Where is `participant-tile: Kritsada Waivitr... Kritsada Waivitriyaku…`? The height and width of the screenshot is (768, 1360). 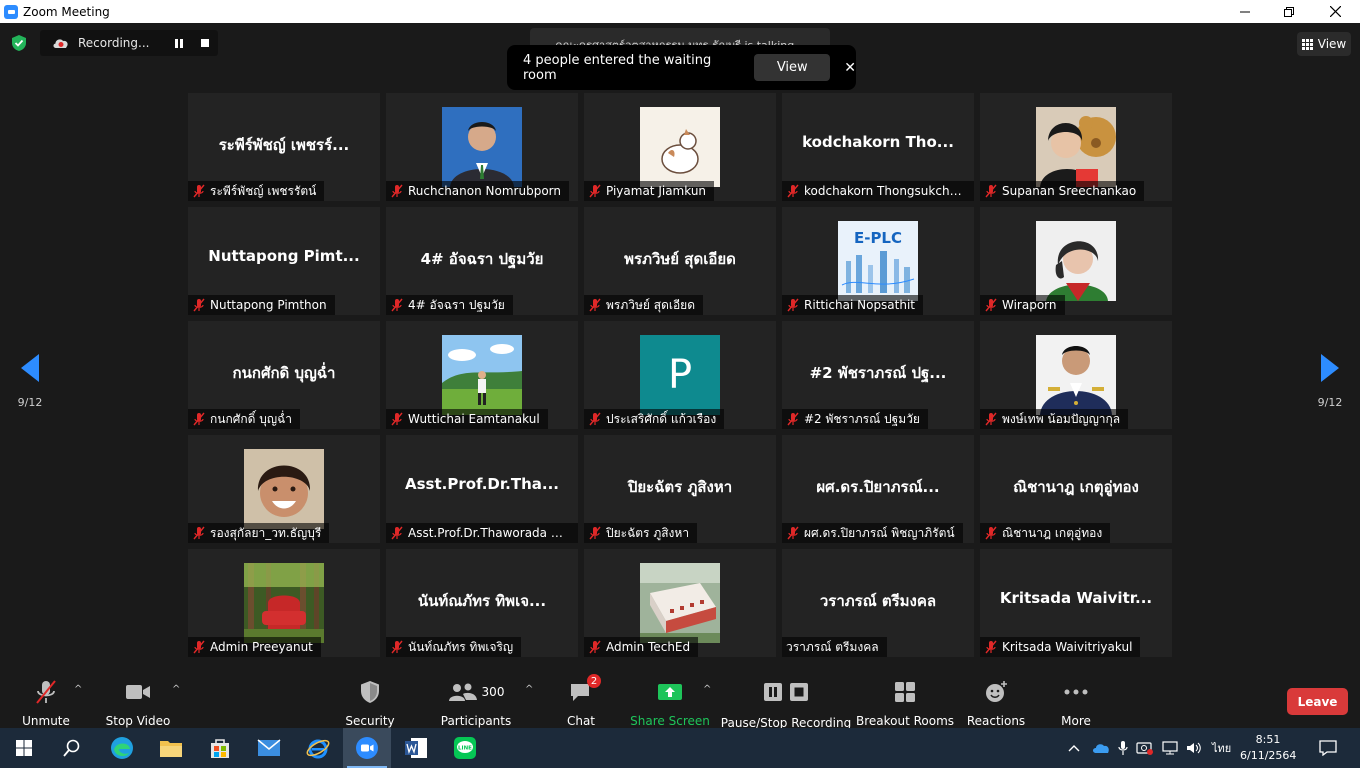 participant-tile: Kritsada Waivitr... Kritsada Waivitriyaku… is located at coordinates (1076, 603).